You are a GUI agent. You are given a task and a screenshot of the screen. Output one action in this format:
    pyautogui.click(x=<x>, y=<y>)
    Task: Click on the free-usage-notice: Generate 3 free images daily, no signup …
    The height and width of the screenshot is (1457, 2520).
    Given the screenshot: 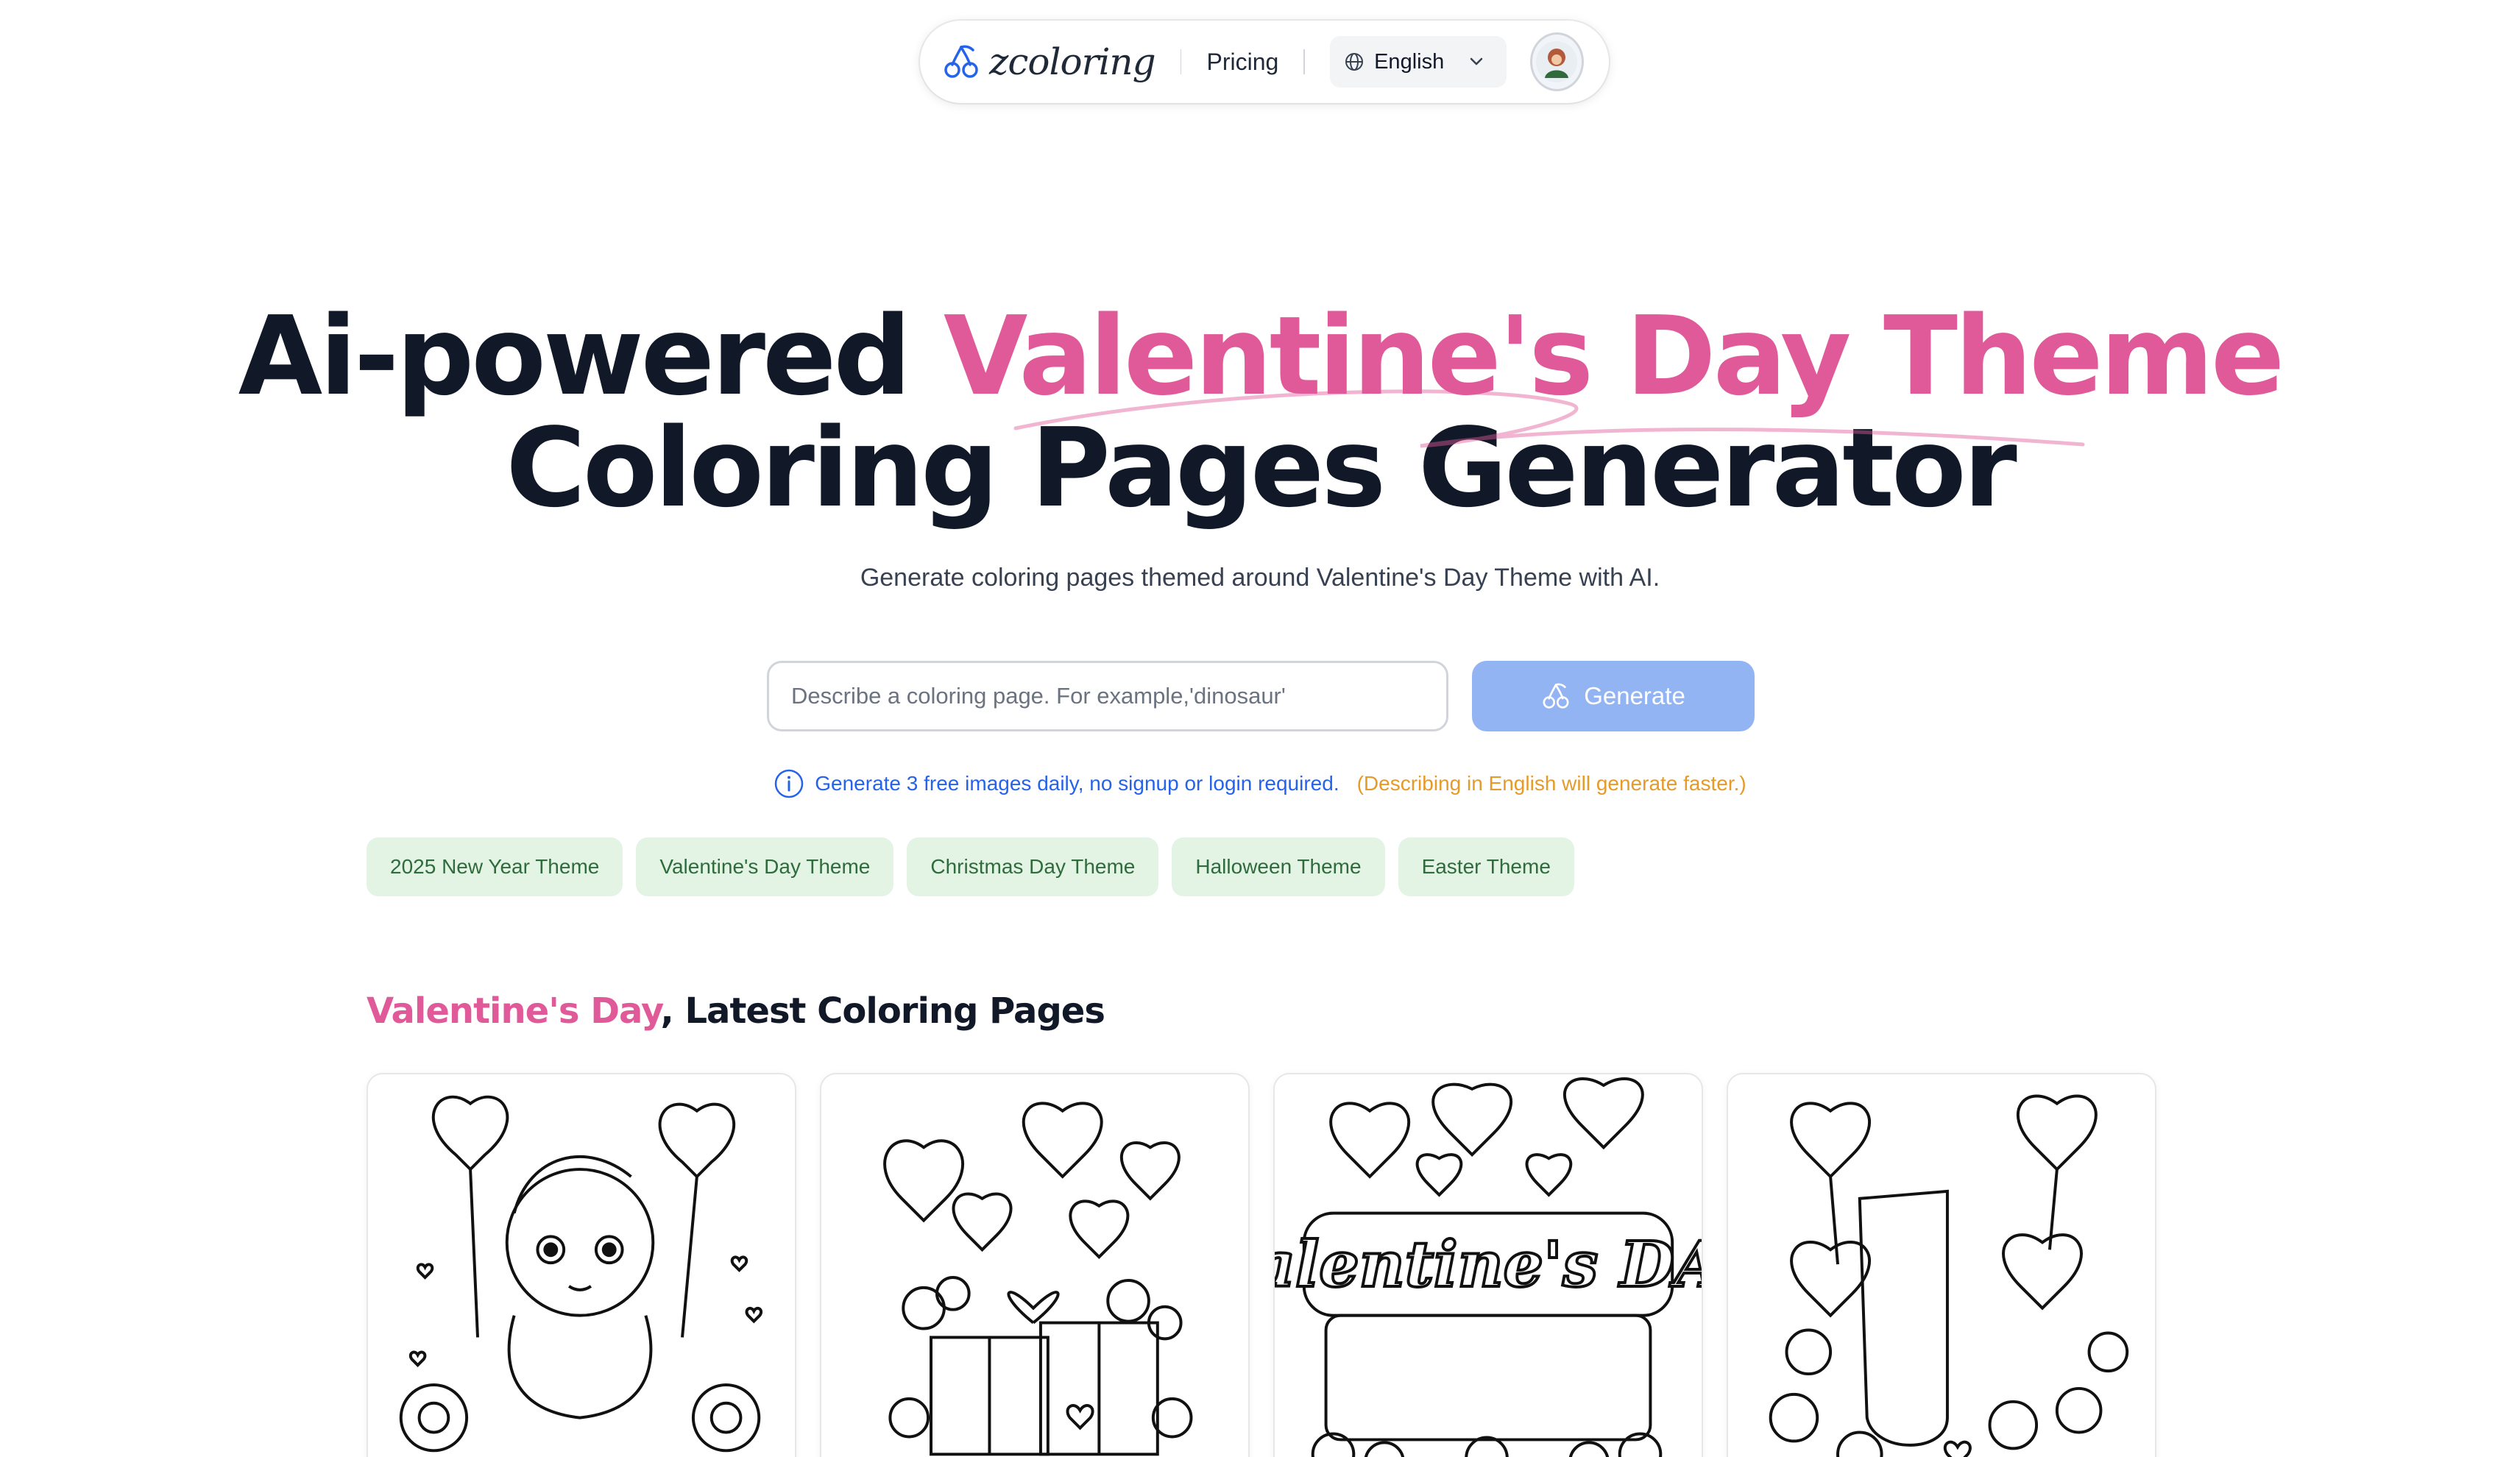 What is the action you would take?
    pyautogui.click(x=1260, y=783)
    